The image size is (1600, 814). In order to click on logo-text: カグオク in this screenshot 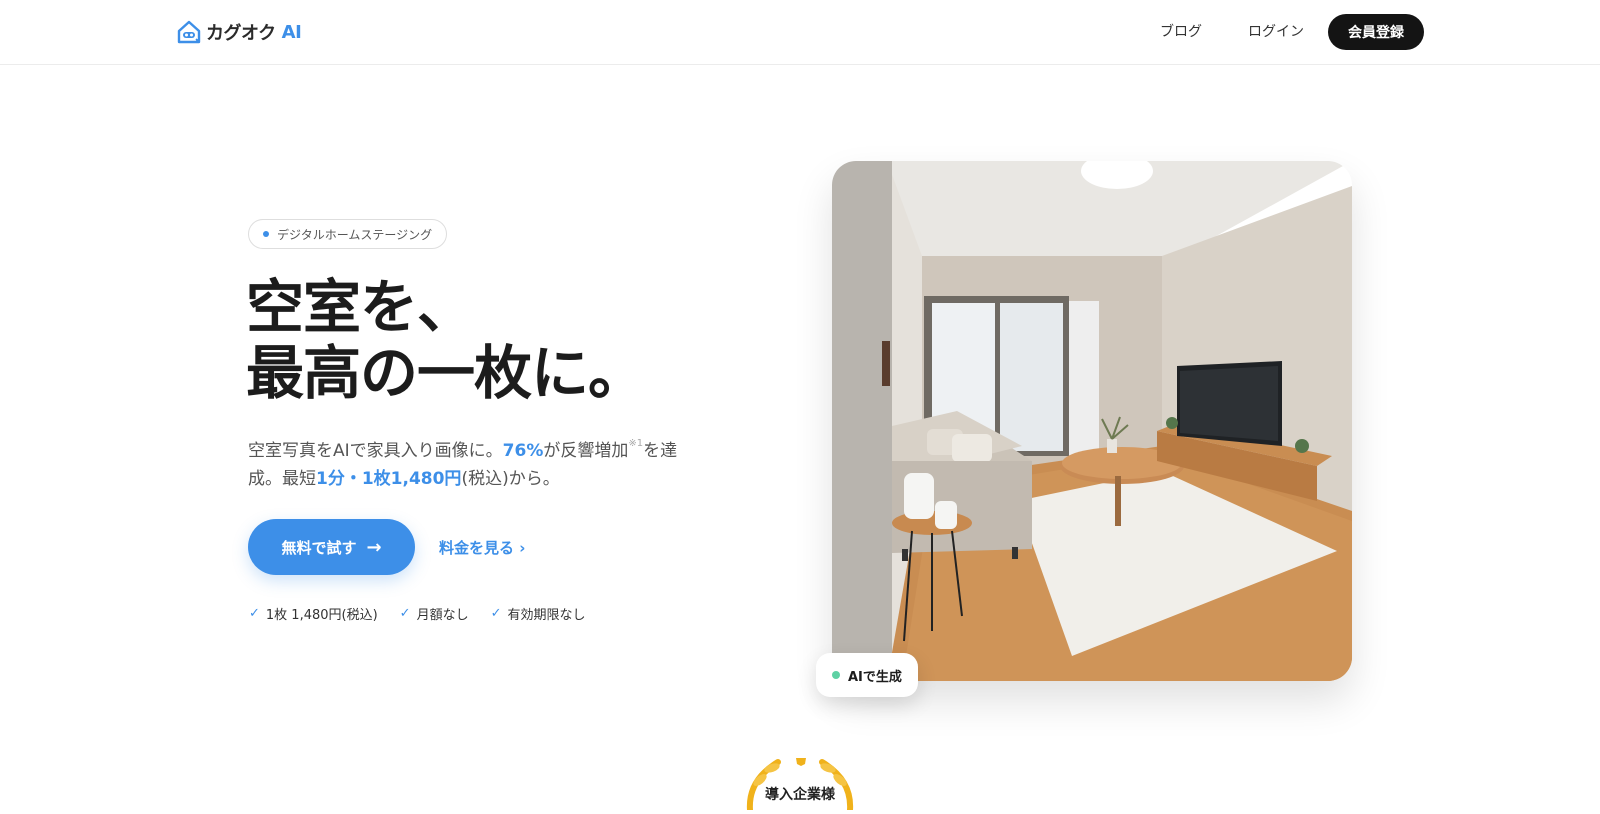, I will do `click(241, 33)`.